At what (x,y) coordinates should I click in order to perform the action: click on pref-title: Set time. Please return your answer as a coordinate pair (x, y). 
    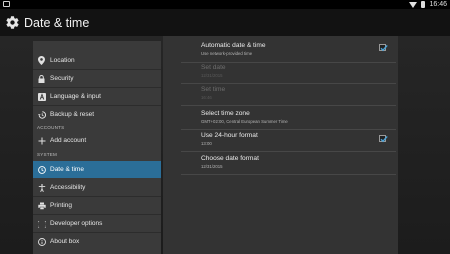
    Looking at the image, I should click on (213, 89).